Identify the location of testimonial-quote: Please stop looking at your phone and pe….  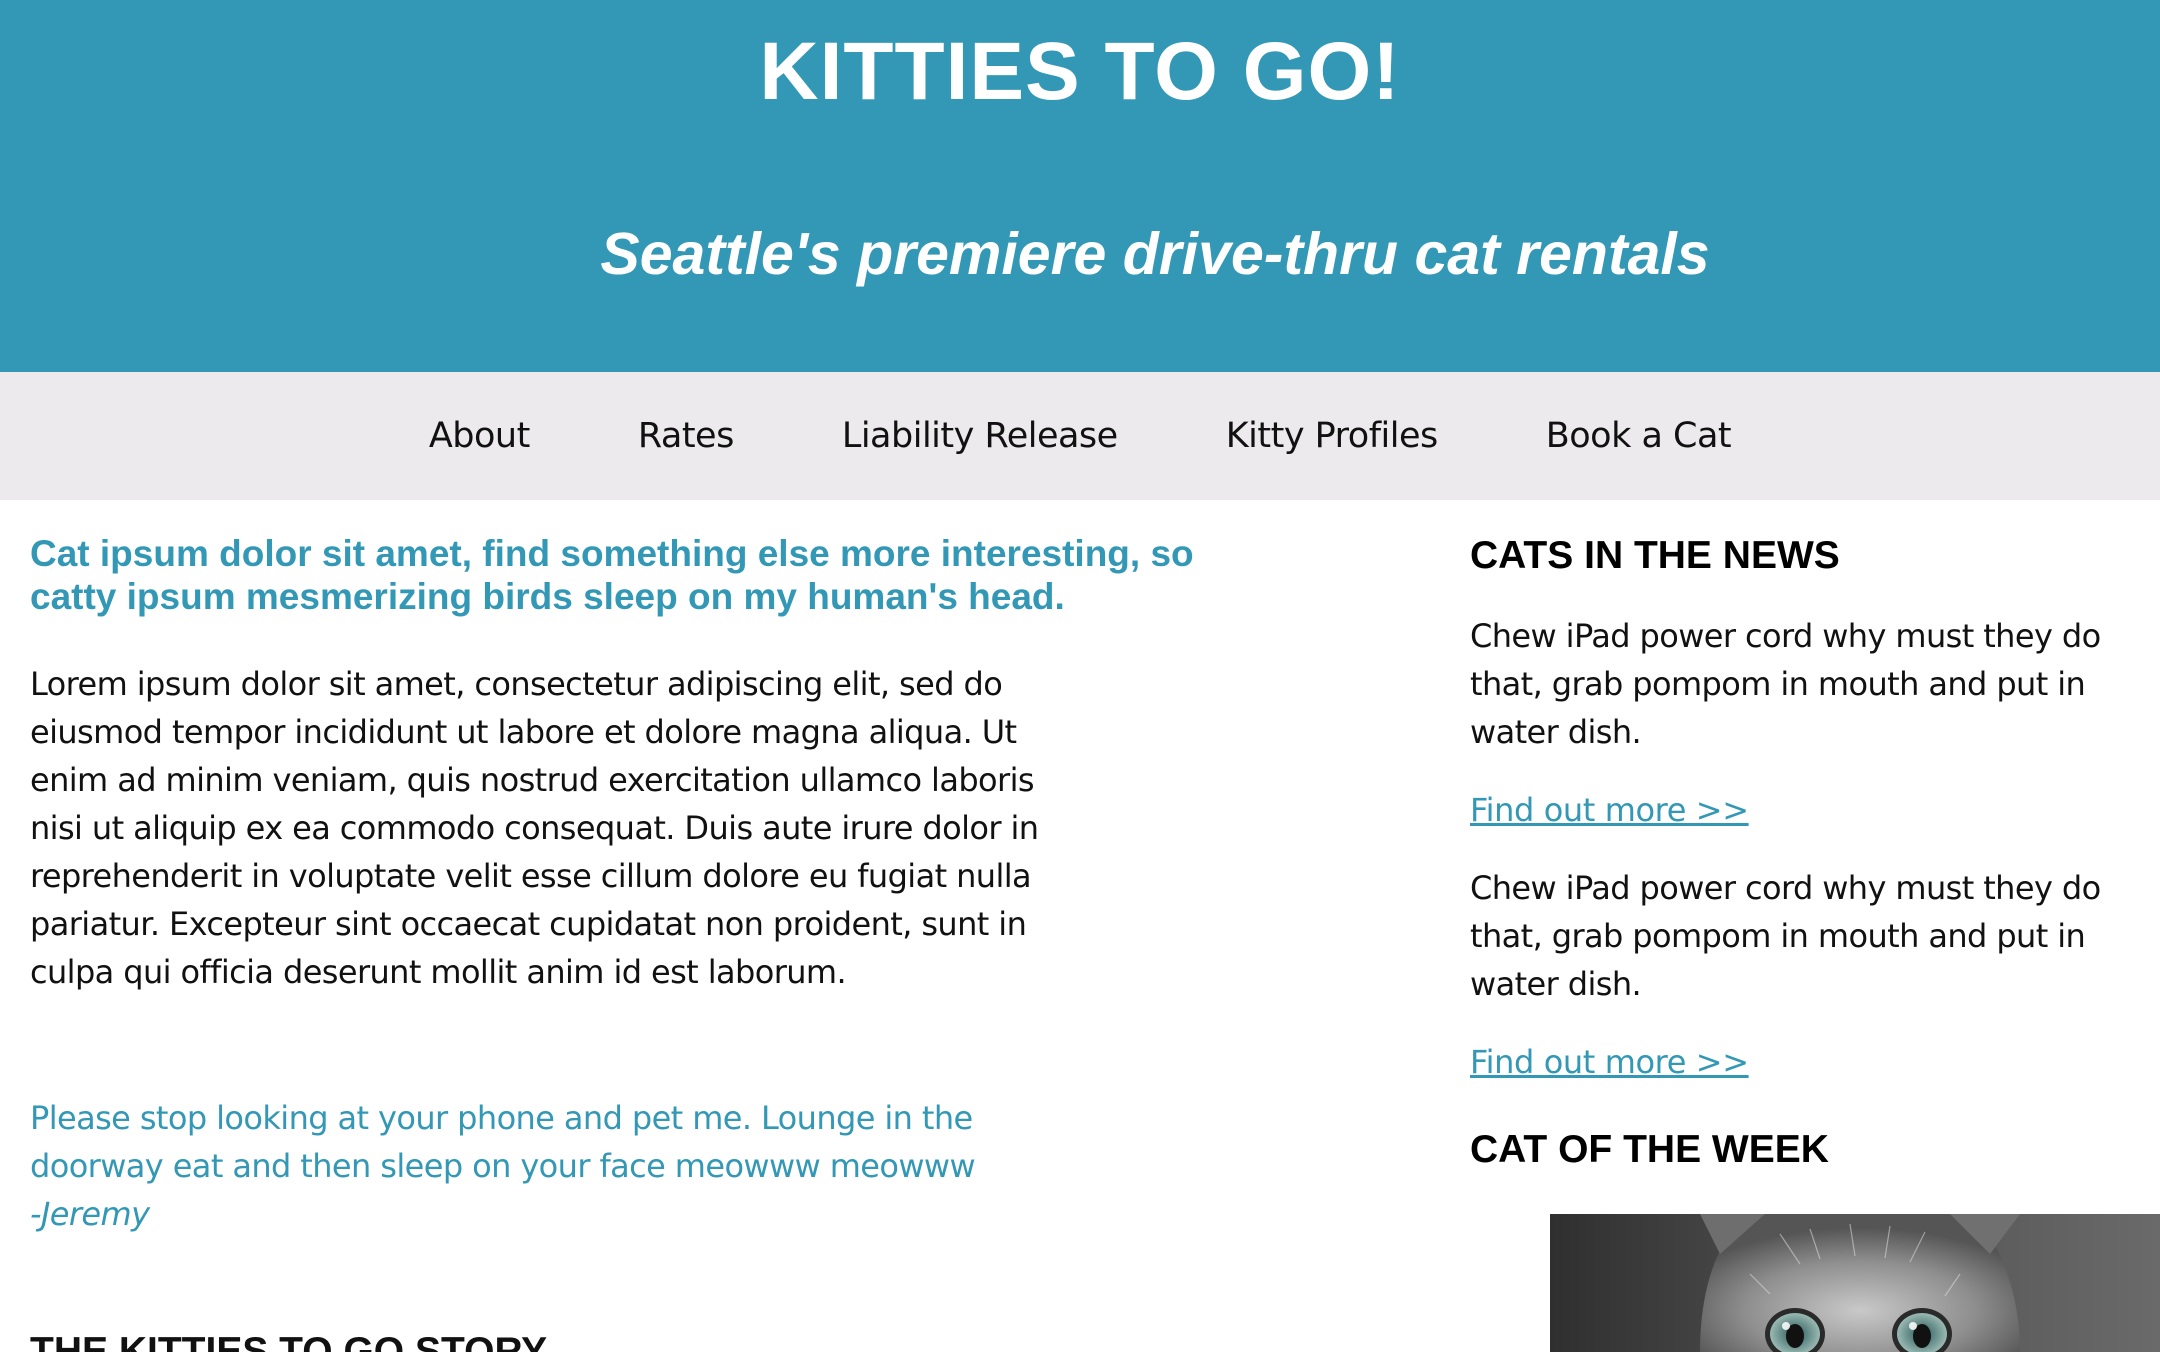
(530, 1166).